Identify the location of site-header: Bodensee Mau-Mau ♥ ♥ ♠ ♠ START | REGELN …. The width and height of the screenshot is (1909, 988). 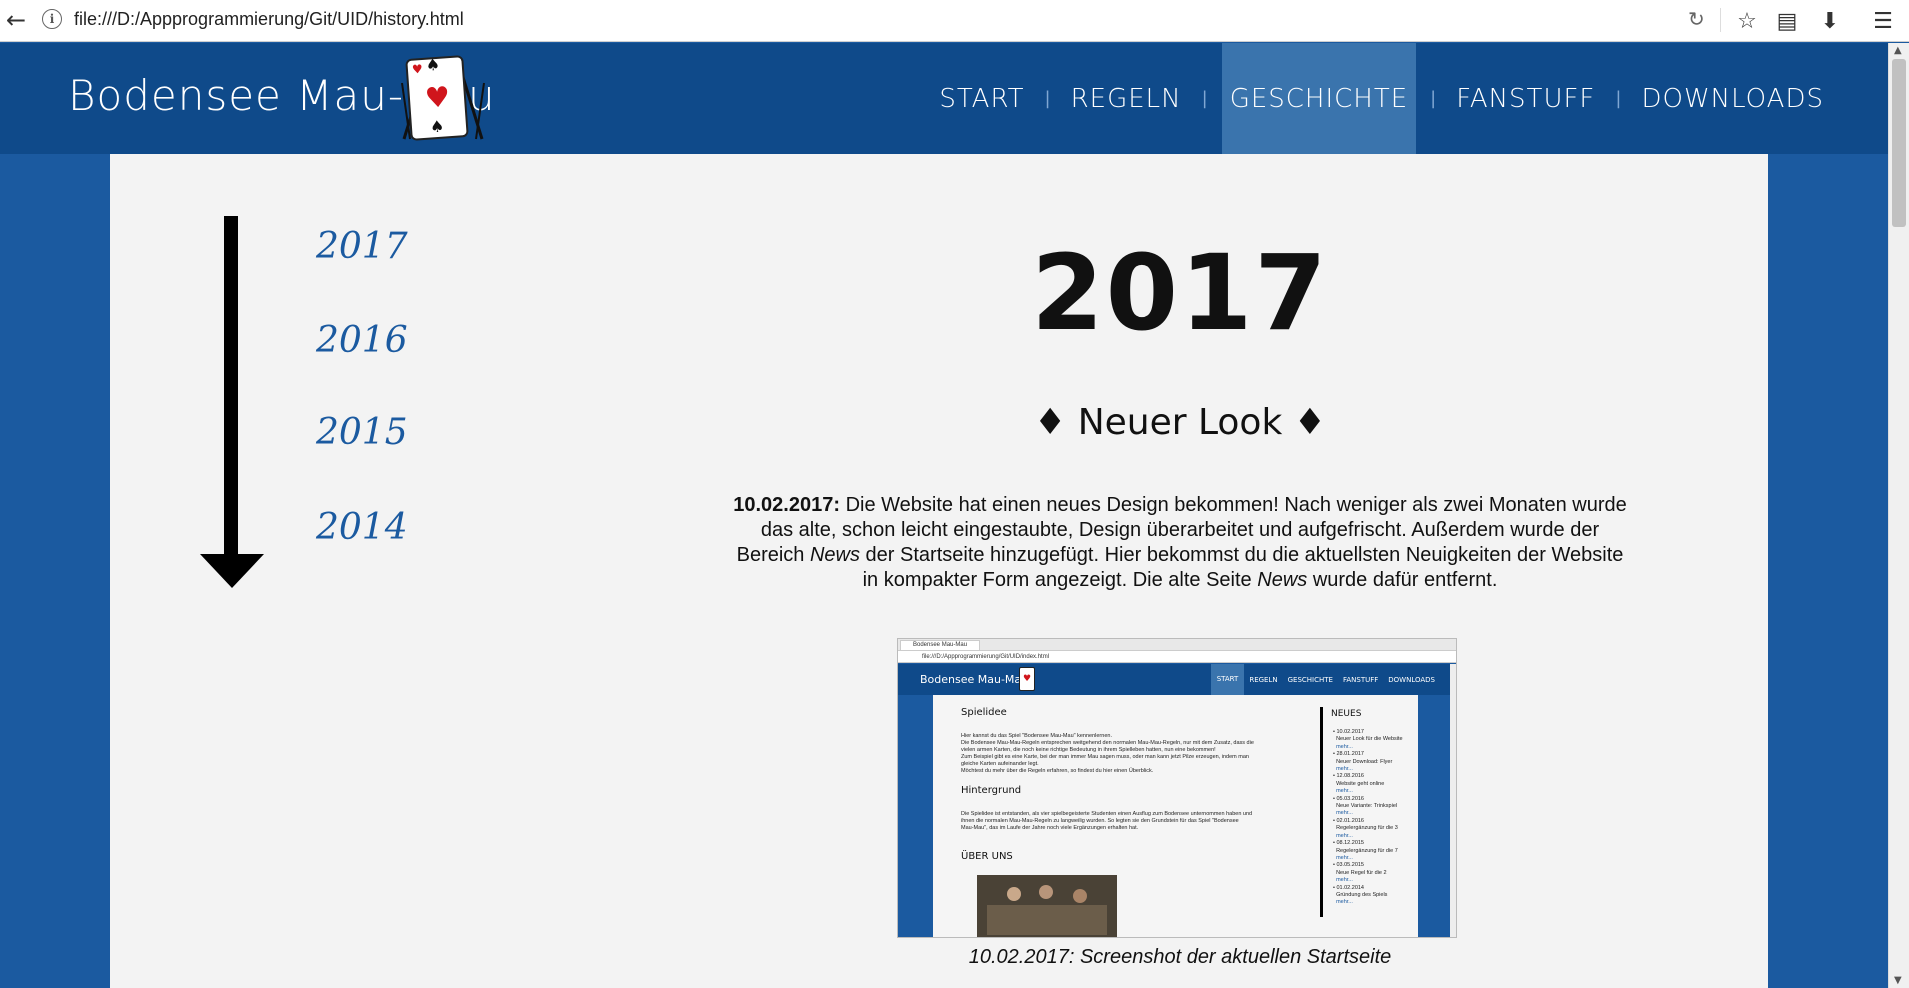
(944, 98).